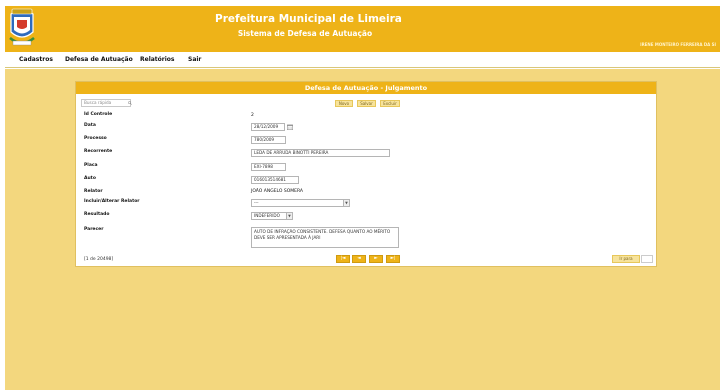 This screenshot has width=720, height=390. What do you see at coordinates (98, 102) in the screenshot?
I see `quick-search-placeholder: Busca rápida` at bounding box center [98, 102].